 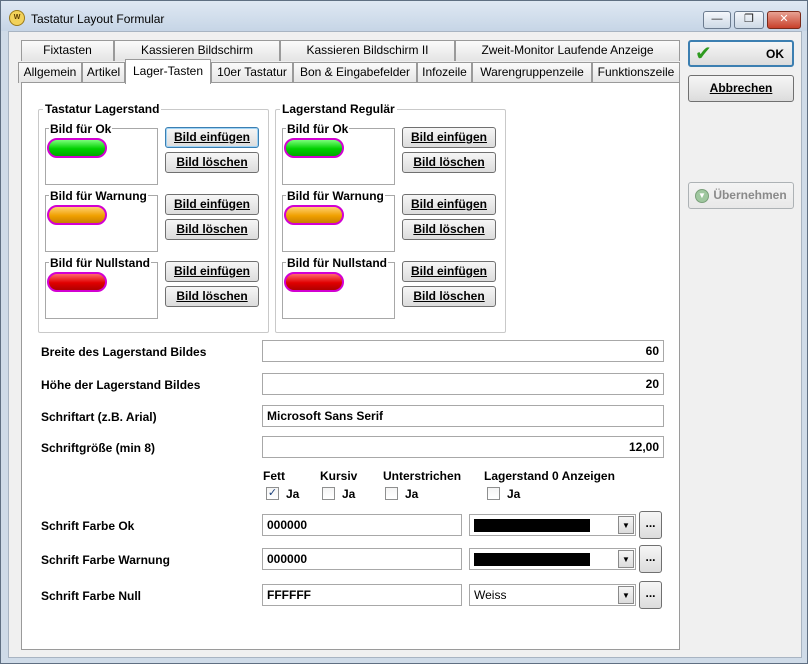 What do you see at coordinates (168, 71) in the screenshot?
I see `tab-lager-tasten: Lager-Tasten` at bounding box center [168, 71].